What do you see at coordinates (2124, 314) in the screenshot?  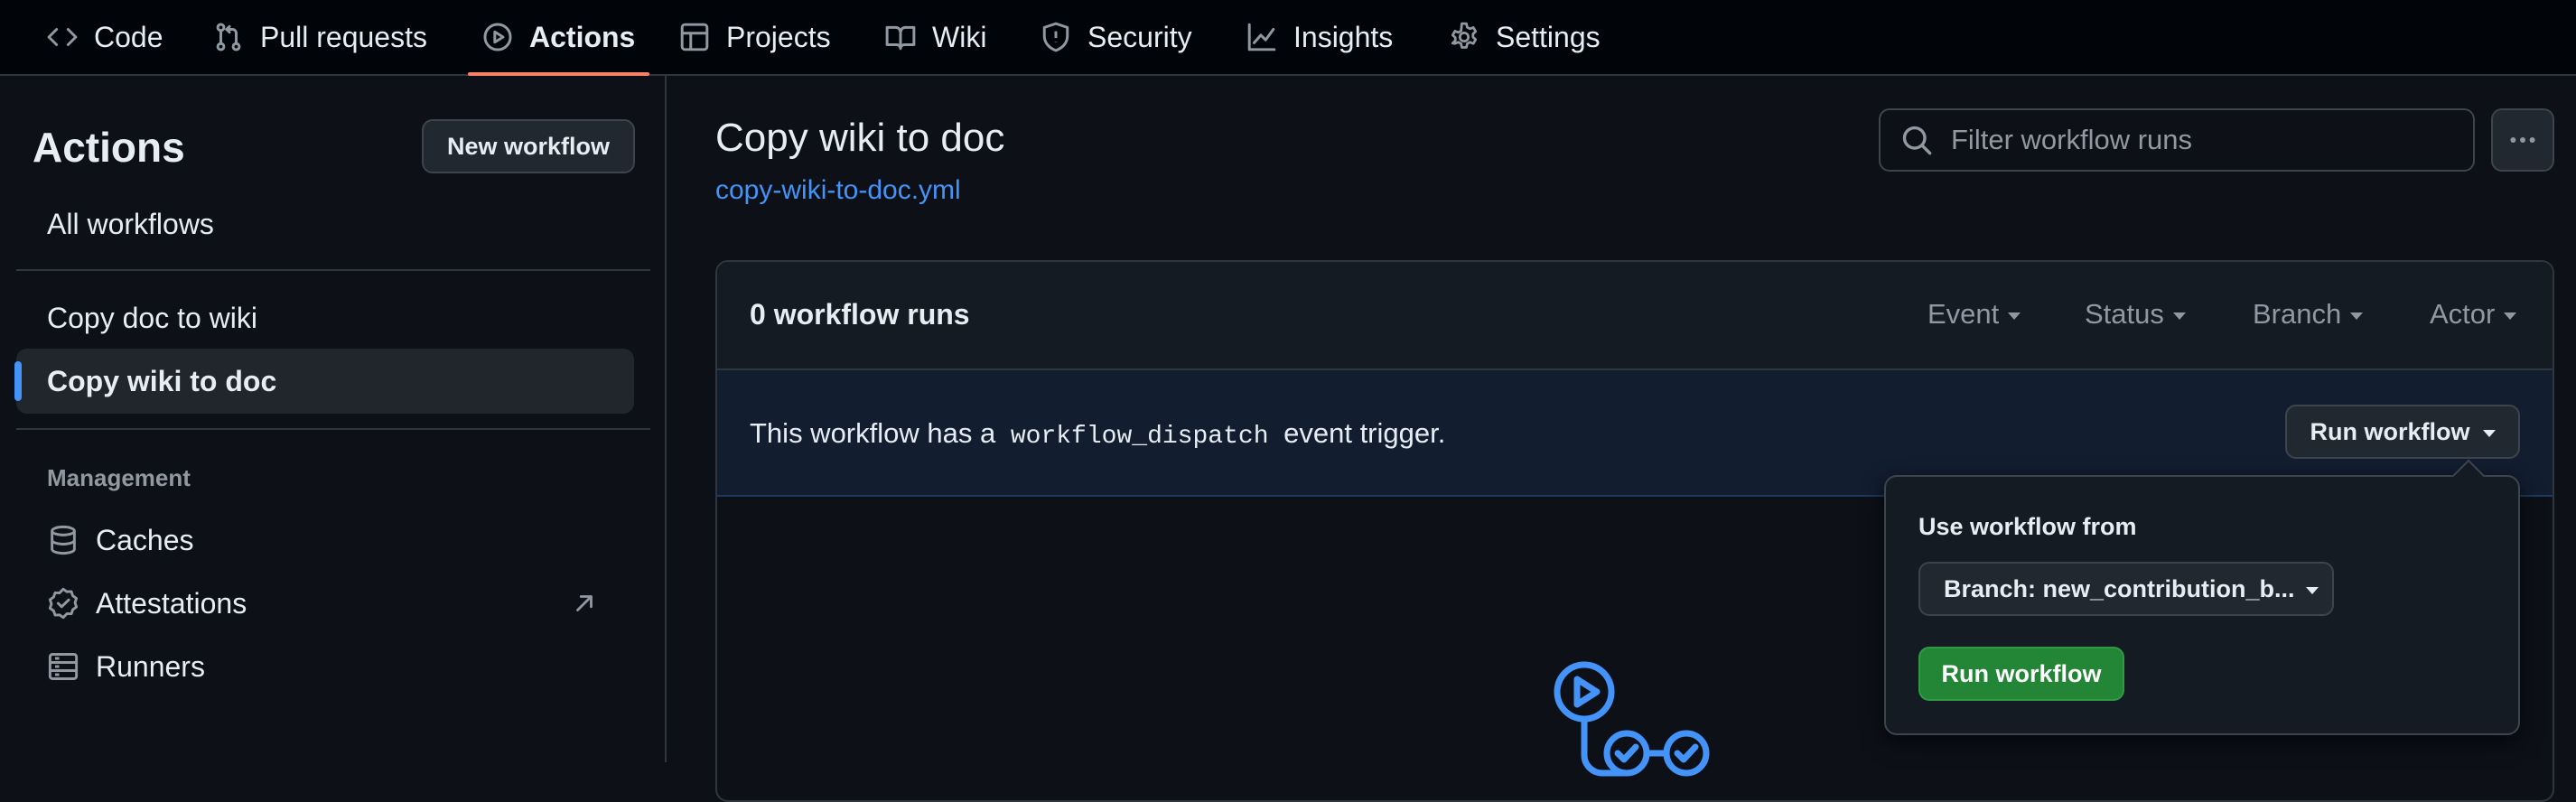 I see `filter-label: Status` at bounding box center [2124, 314].